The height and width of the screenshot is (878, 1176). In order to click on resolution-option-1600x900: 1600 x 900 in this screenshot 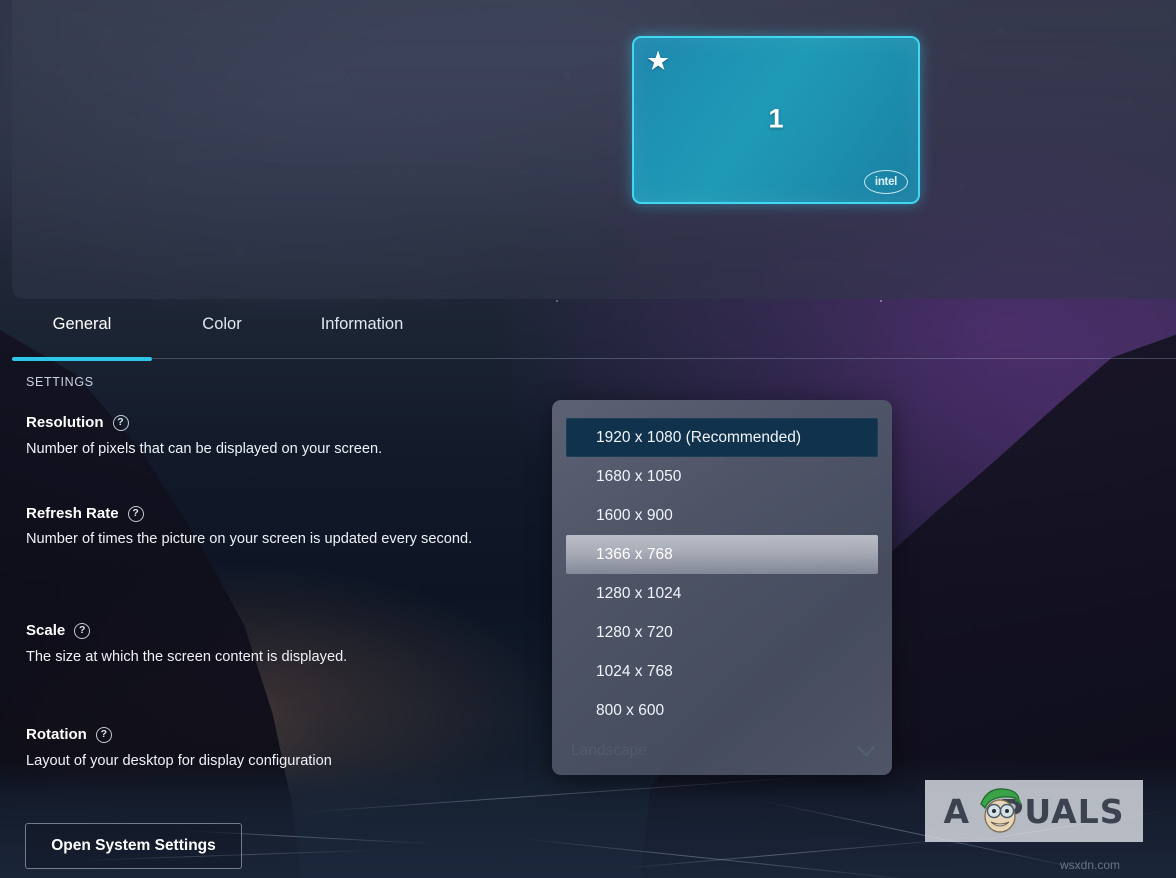, I will do `click(722, 515)`.